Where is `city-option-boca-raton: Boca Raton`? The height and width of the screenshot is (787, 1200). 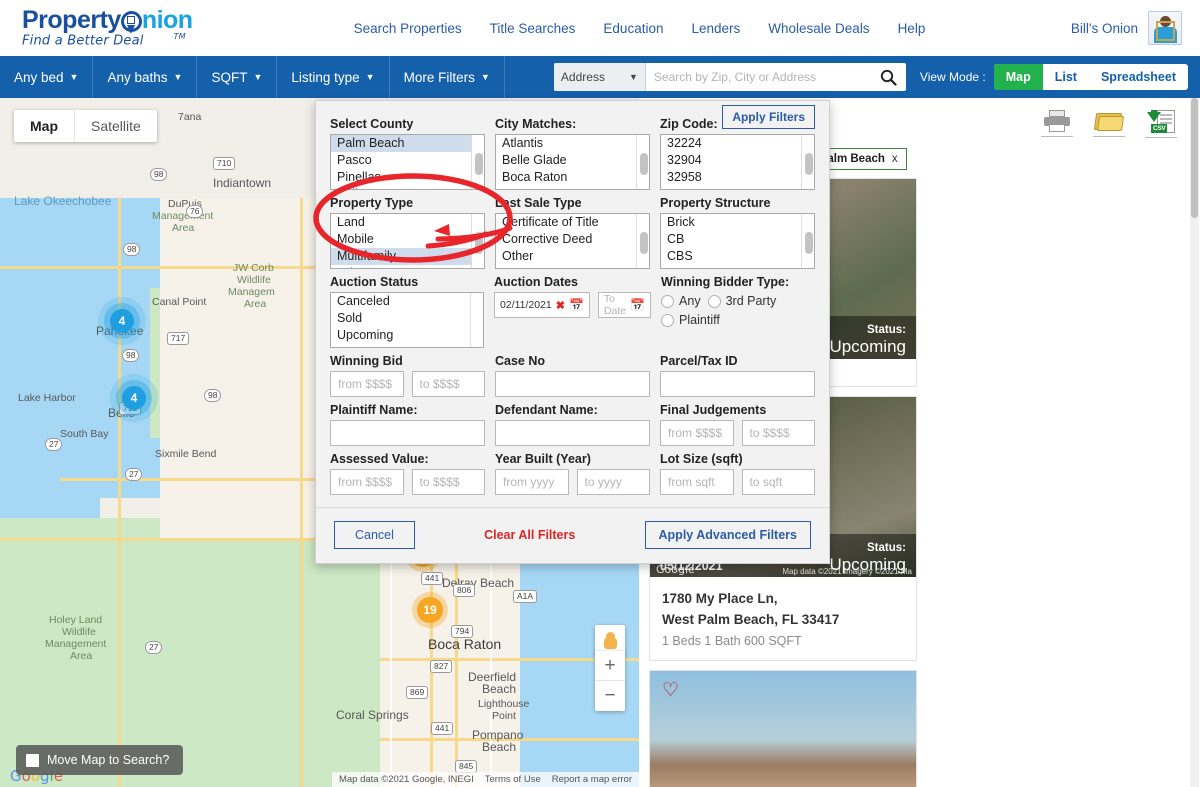
city-option-boca-raton: Boca Raton is located at coordinates (572, 177).